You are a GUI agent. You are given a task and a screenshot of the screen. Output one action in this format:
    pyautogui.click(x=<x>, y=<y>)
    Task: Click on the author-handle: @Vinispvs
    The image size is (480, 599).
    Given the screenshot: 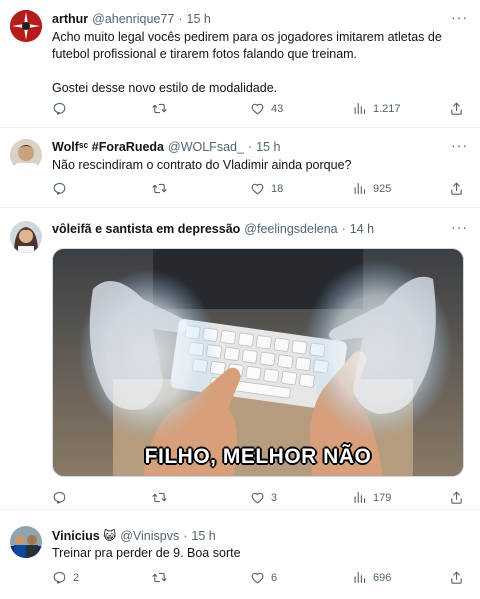 What is the action you would take?
    pyautogui.click(x=149, y=536)
    